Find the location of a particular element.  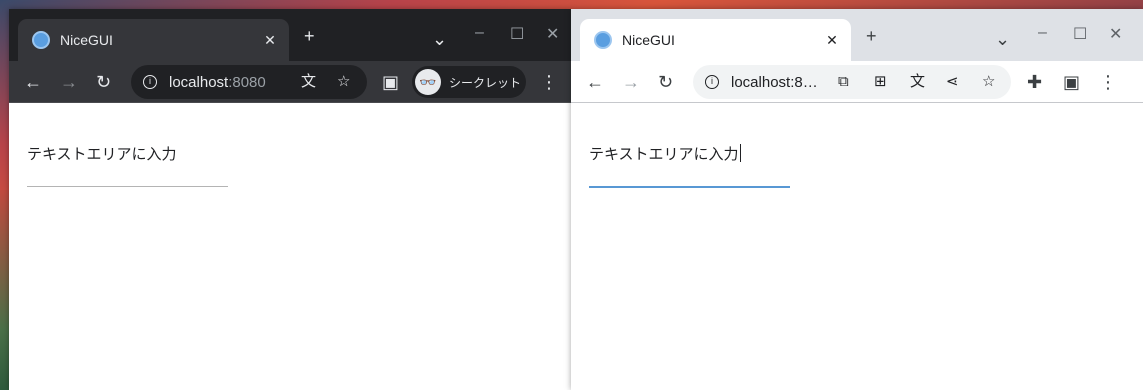

extensions-icon: ✚ is located at coordinates (1034, 82).